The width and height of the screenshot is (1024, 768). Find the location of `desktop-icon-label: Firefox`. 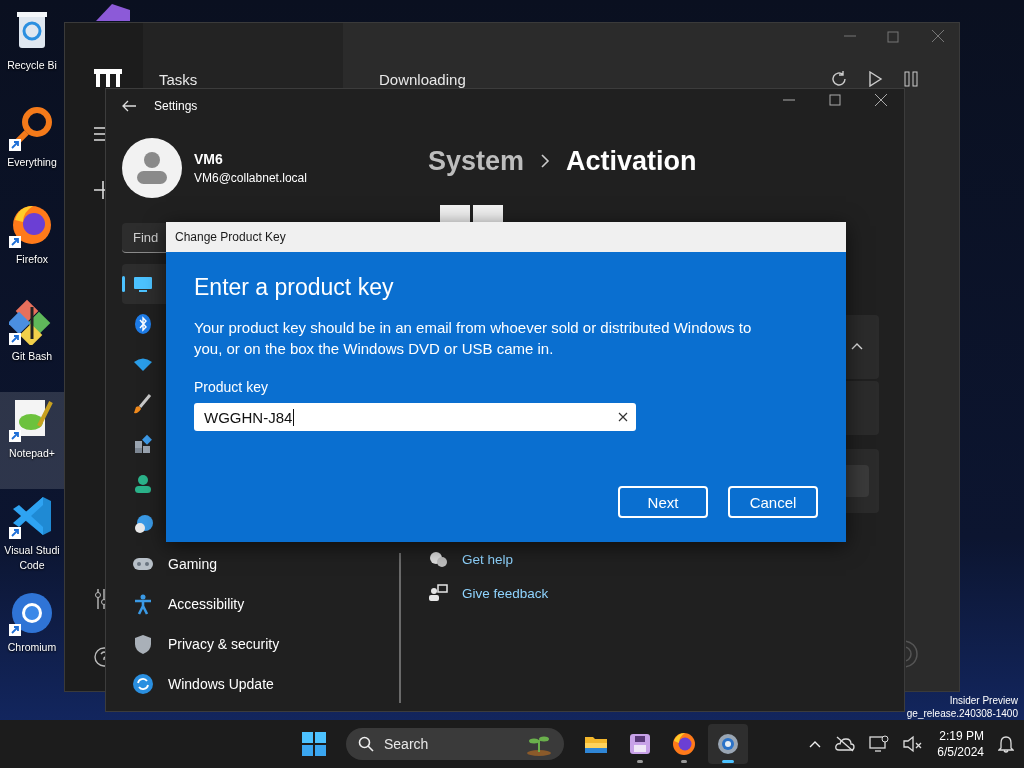

desktop-icon-label: Firefox is located at coordinates (32, 259).